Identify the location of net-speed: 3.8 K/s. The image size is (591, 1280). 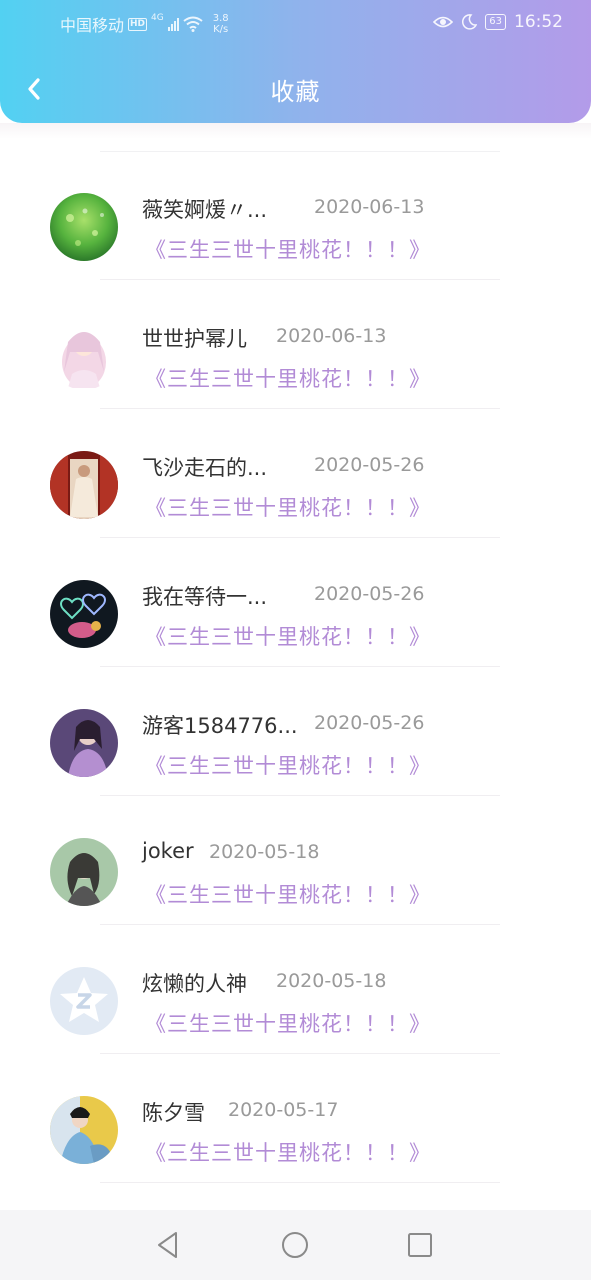
(221, 24).